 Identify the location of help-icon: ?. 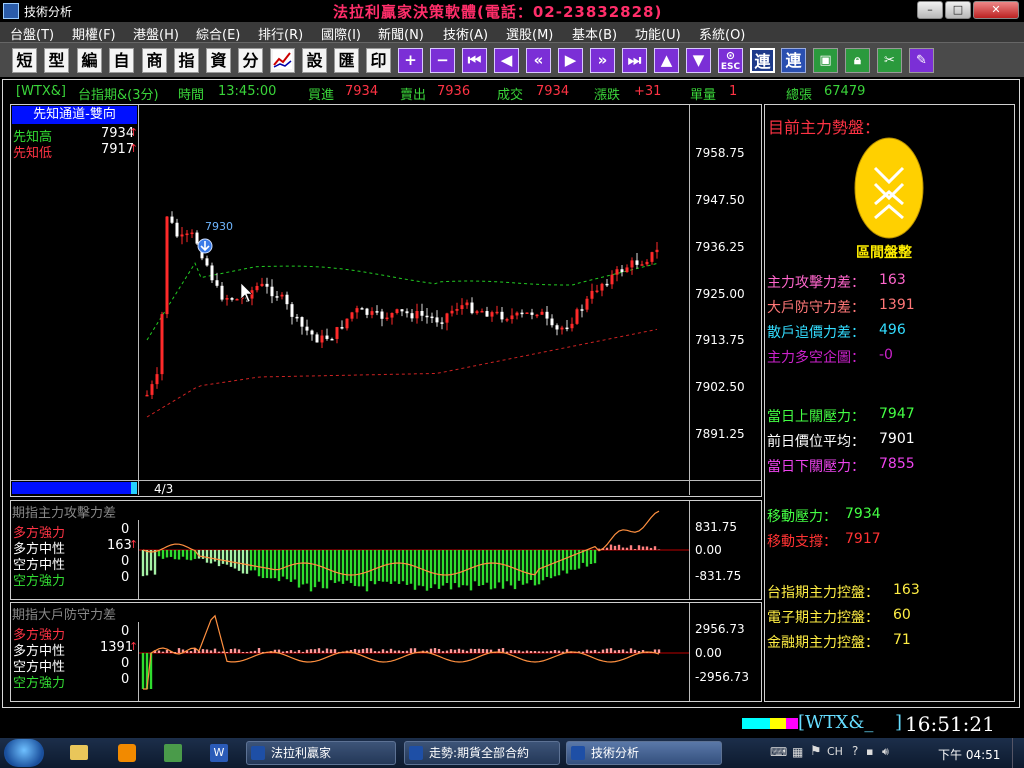
(855, 751).